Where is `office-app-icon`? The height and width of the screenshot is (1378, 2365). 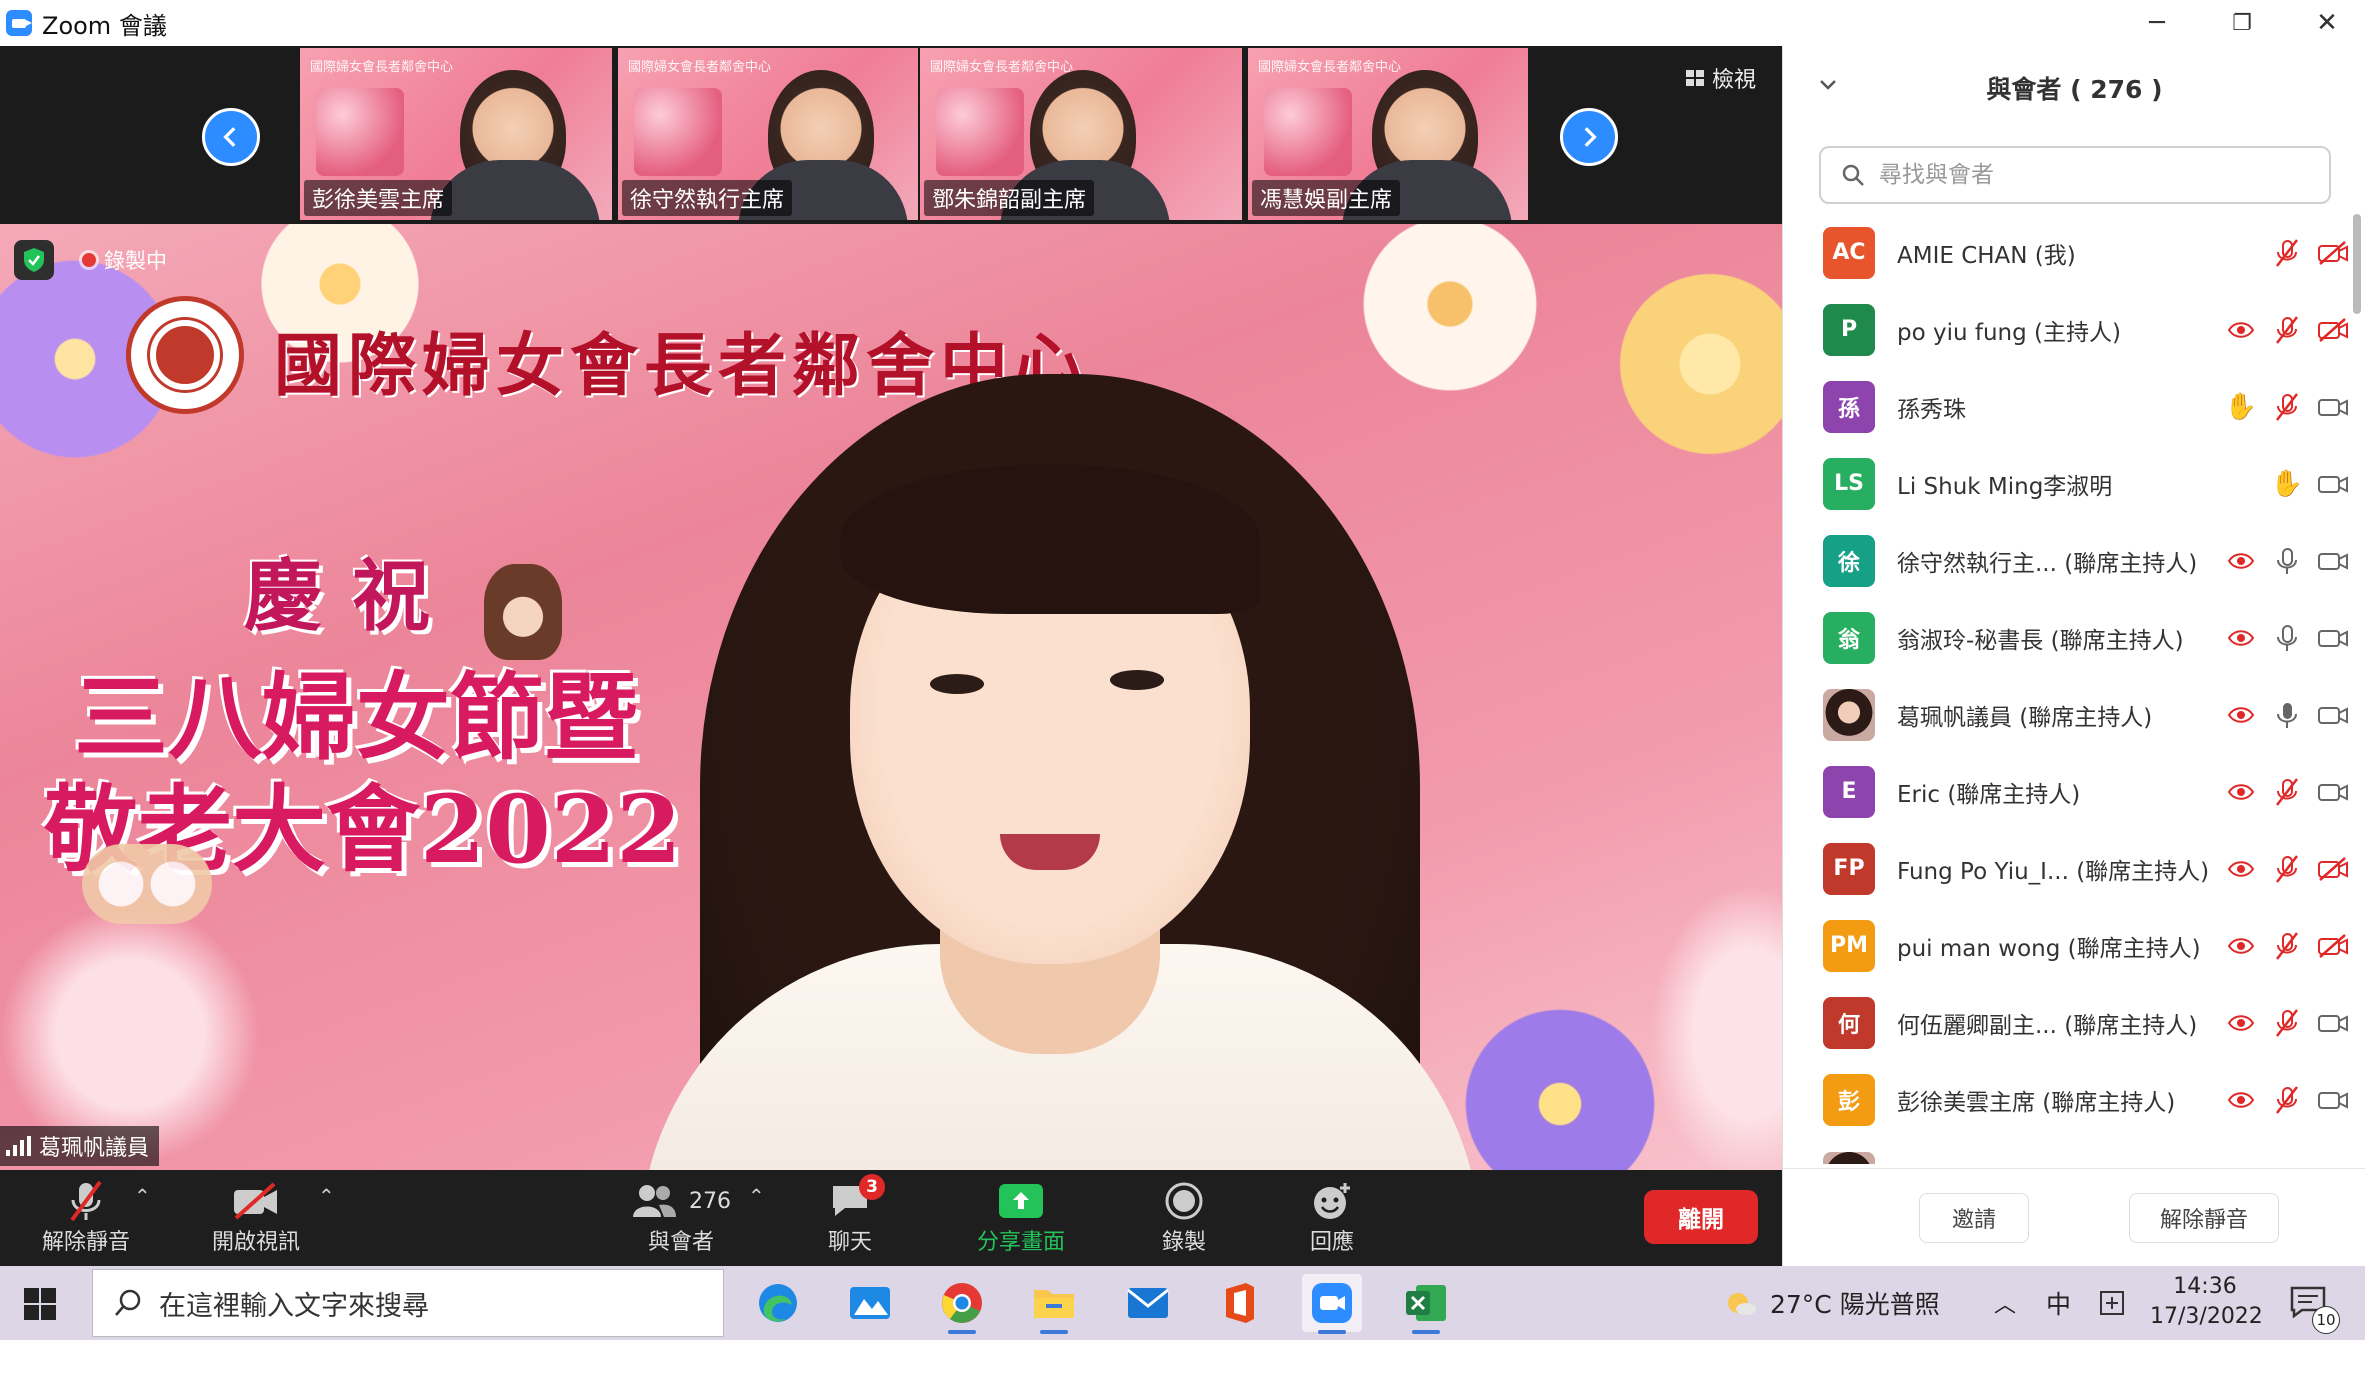 office-app-icon is located at coordinates (1240, 1303).